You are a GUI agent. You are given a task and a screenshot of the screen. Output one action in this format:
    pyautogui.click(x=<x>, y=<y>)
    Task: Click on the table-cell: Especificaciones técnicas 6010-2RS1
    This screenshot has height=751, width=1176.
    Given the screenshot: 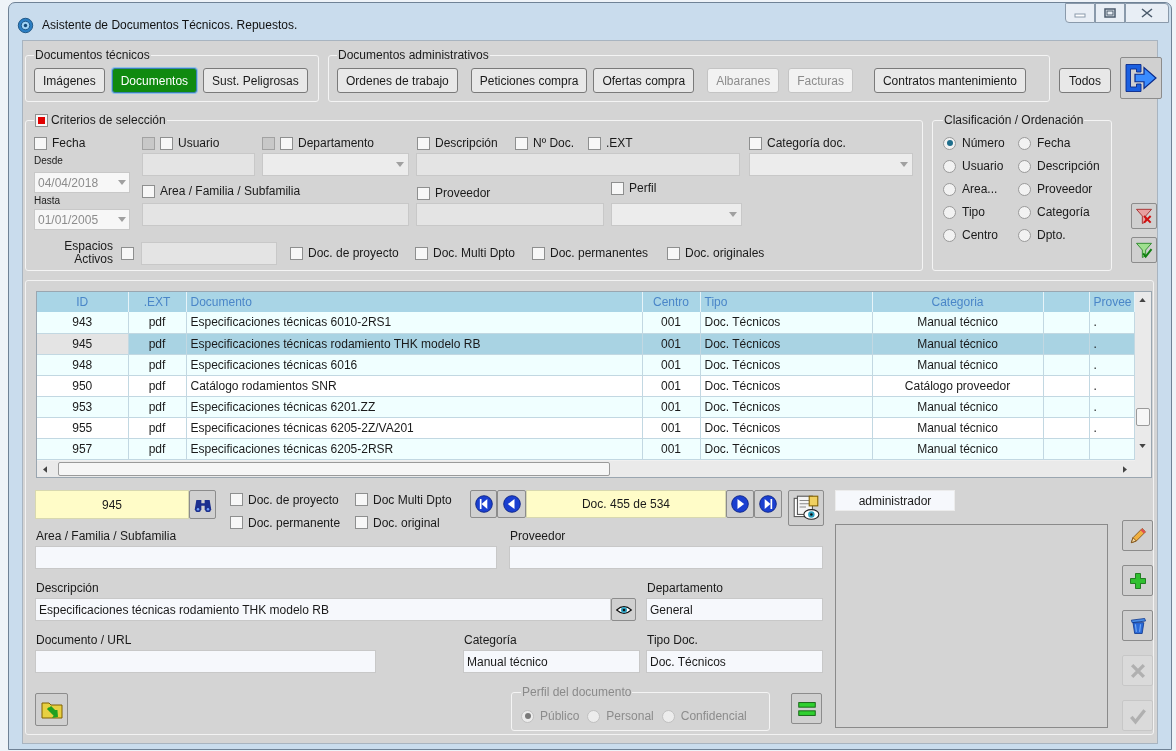 What is the action you would take?
    pyautogui.click(x=414, y=322)
    